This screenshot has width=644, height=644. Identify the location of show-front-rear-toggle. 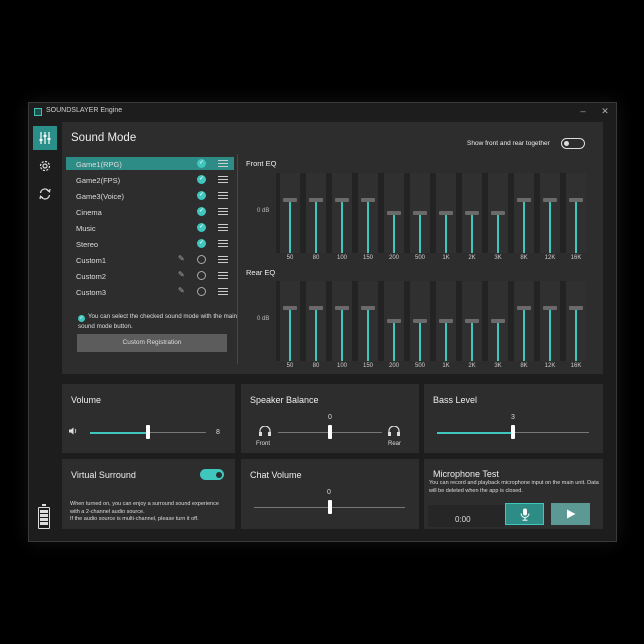
(573, 143).